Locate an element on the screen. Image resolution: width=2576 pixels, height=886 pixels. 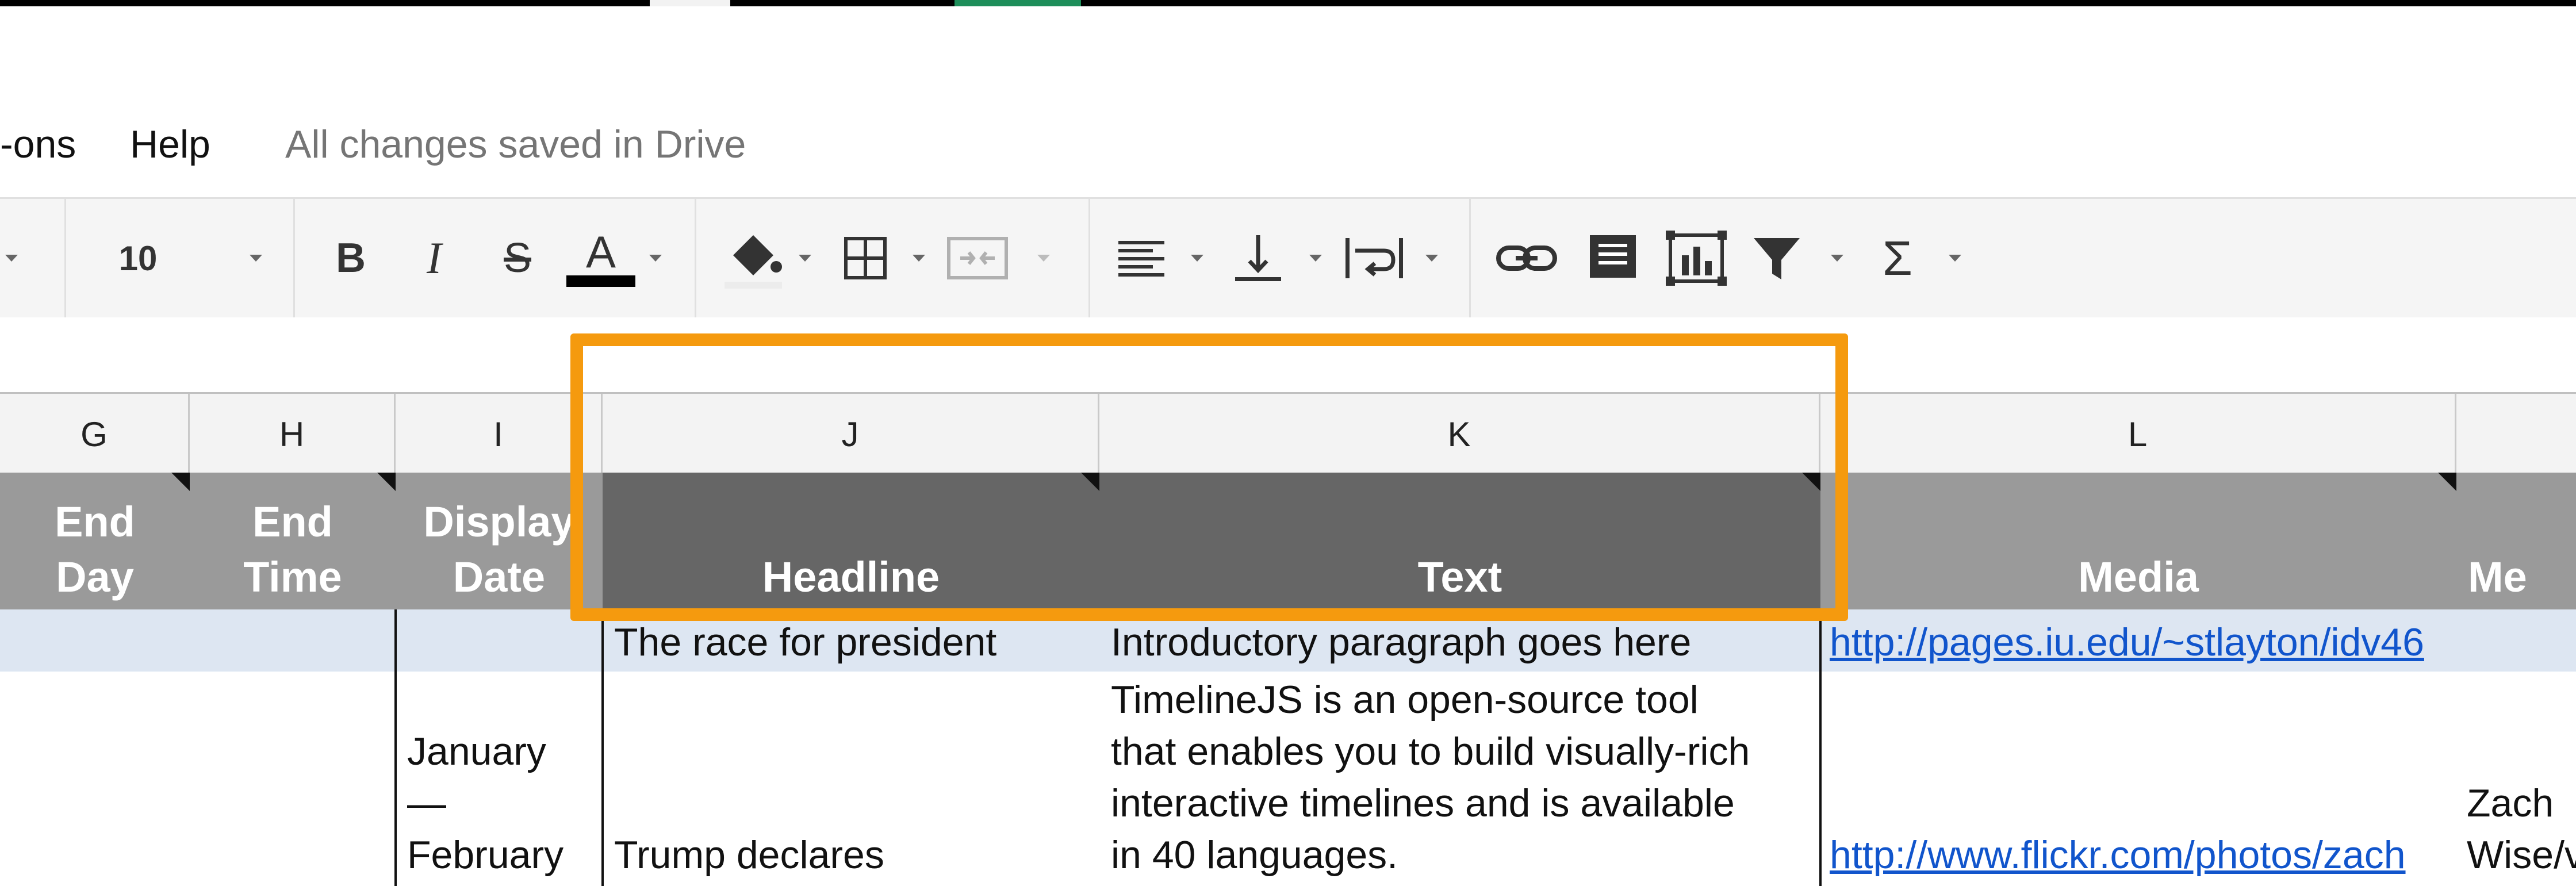
text-color-button: A is located at coordinates (601, 258).